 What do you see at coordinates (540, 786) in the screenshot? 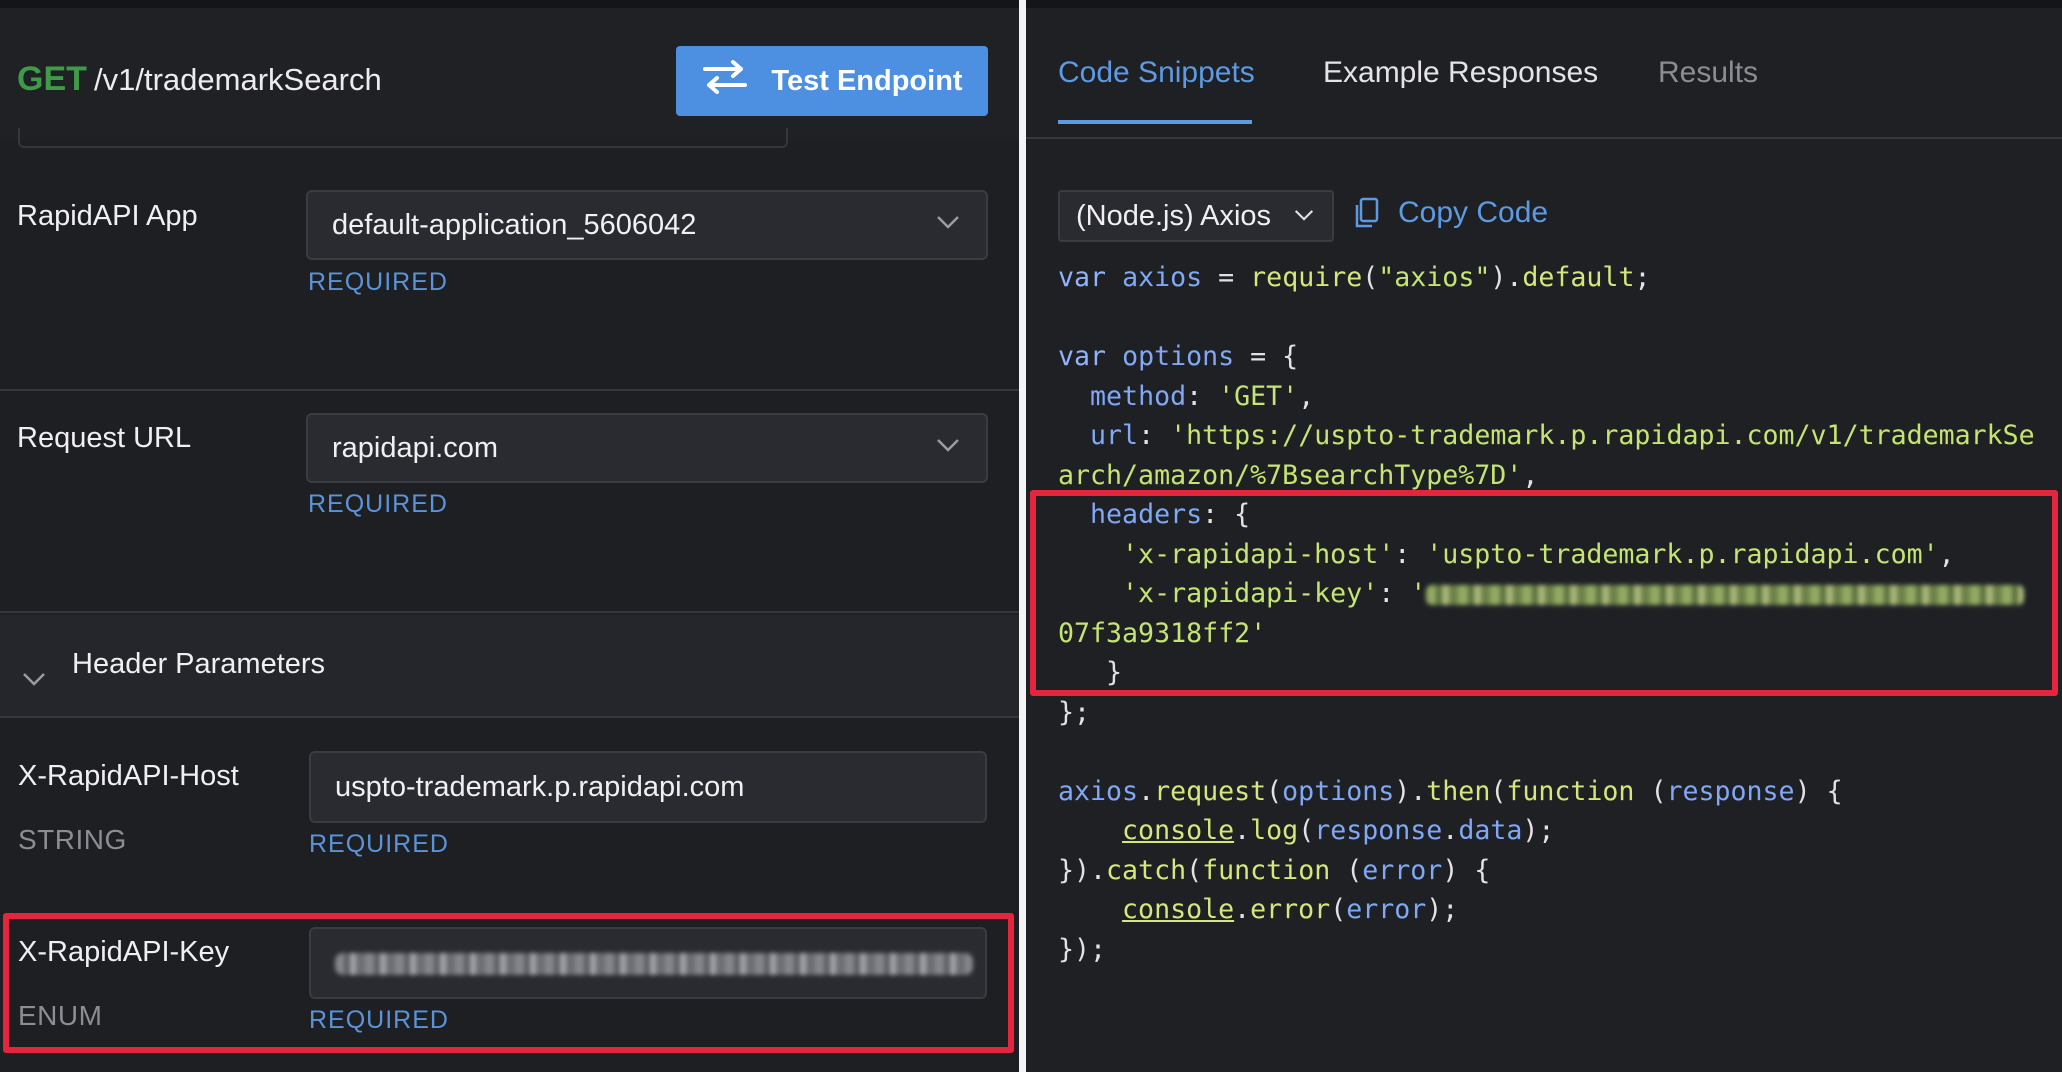
I see `host-input-value: uspto-trademark.p.rapidapi.com` at bounding box center [540, 786].